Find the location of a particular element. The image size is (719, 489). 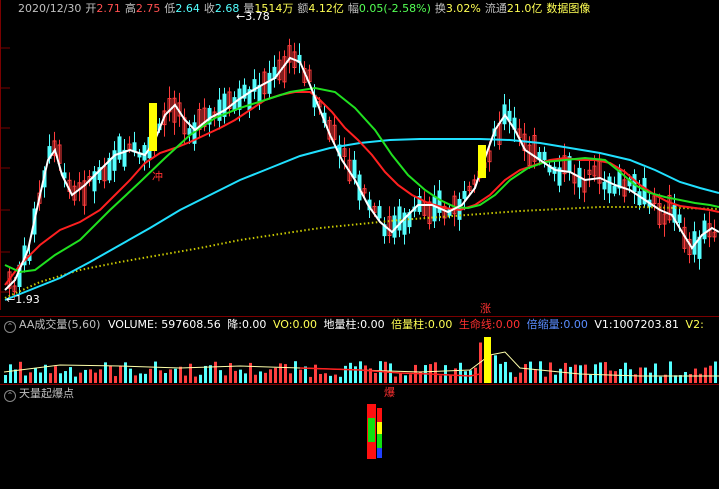

v2-label: V2: is located at coordinates (694, 324).